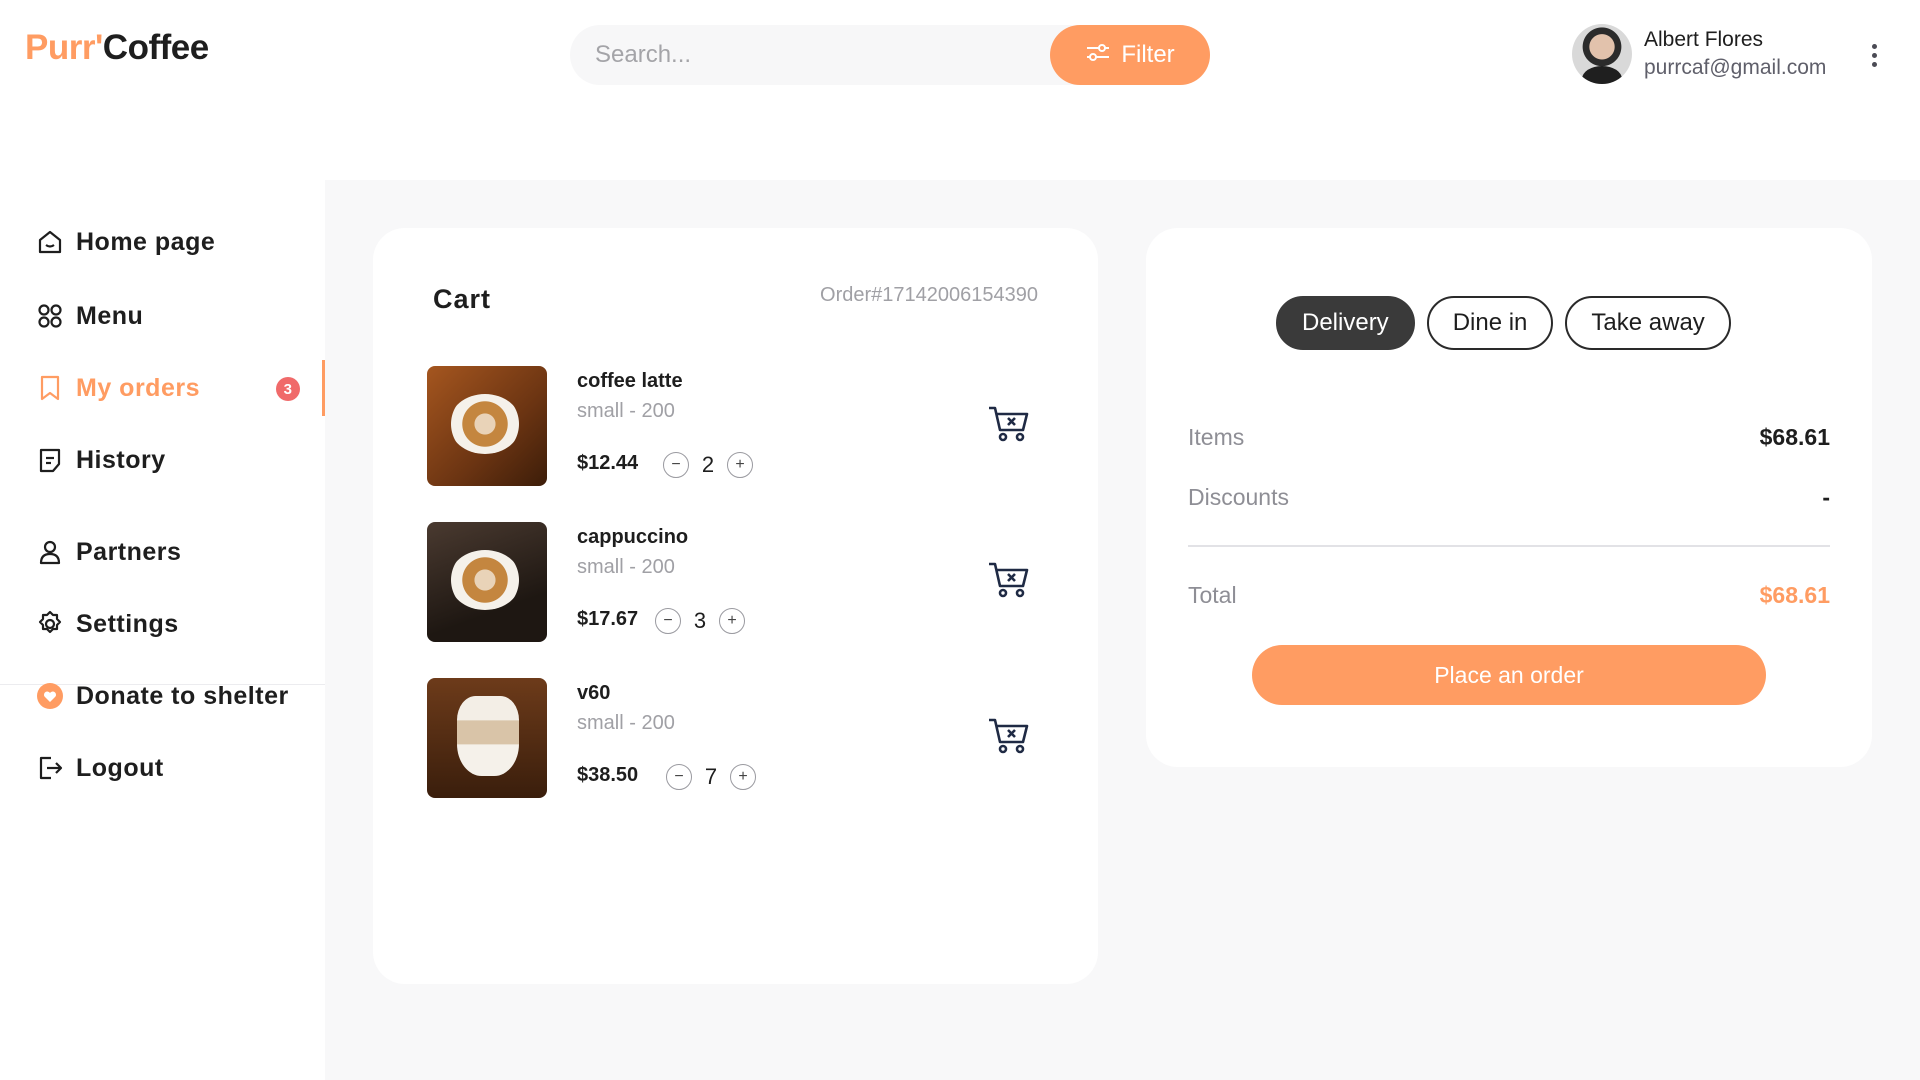 The height and width of the screenshot is (1080, 1920). I want to click on filter-button: Filter, so click(1130, 55).